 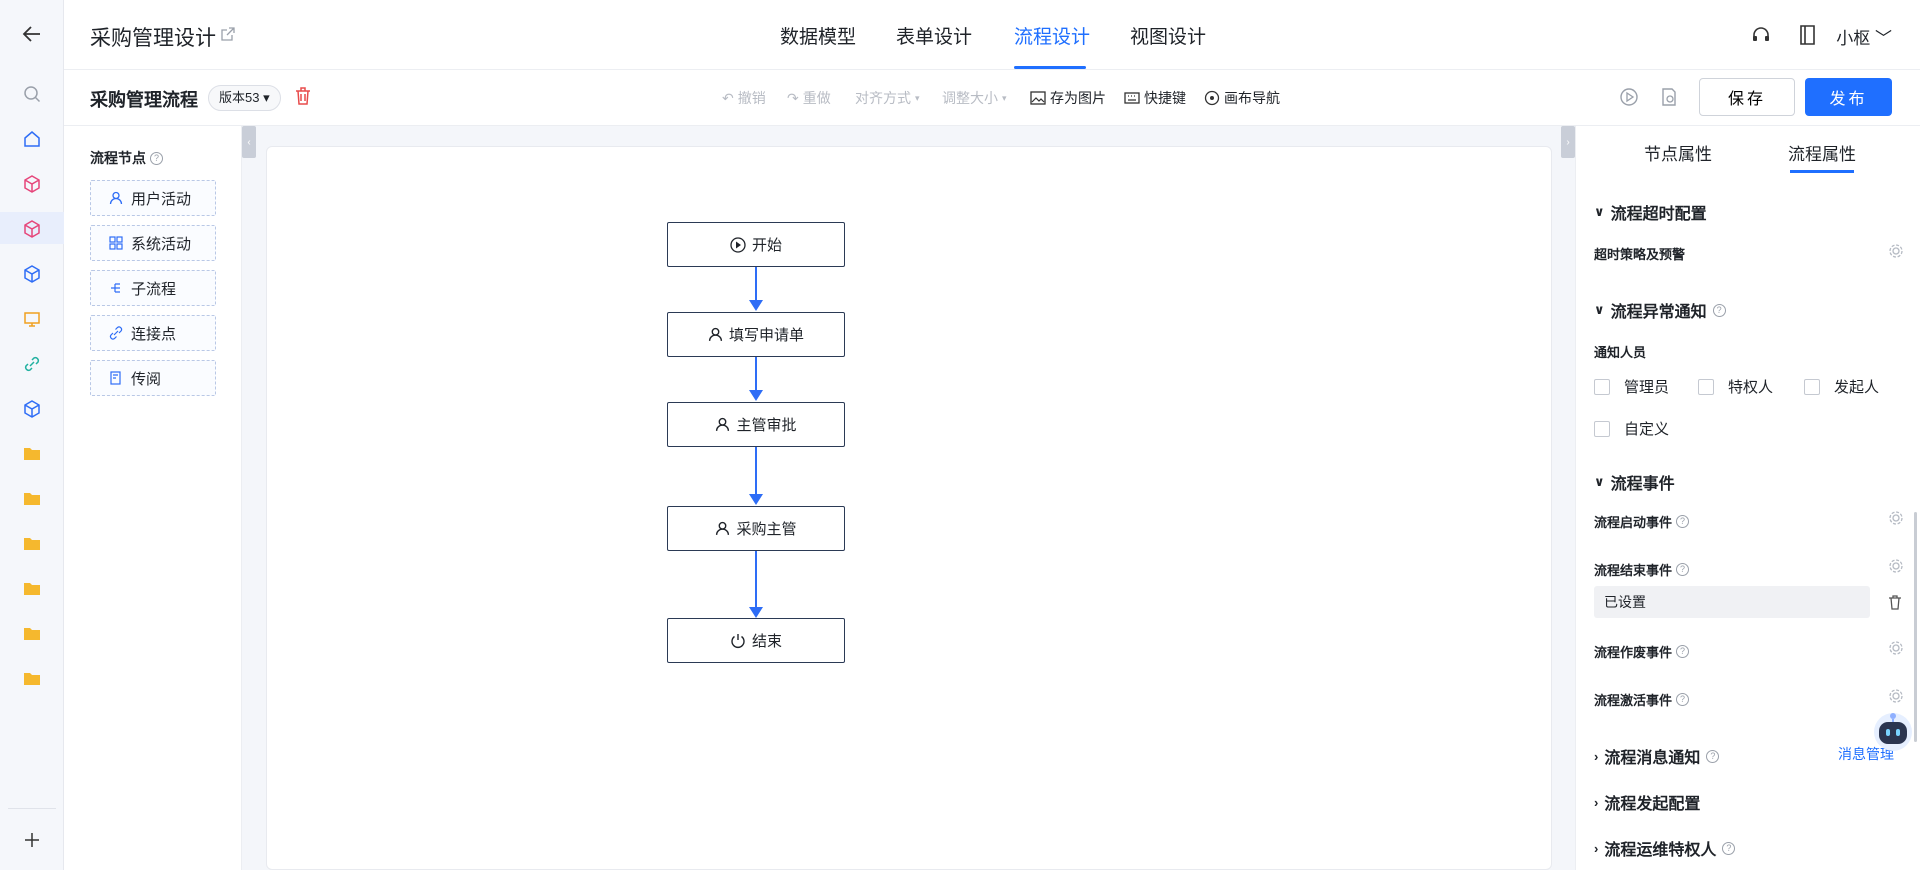 I want to click on checkbox-label: 特权人, so click(x=1751, y=387).